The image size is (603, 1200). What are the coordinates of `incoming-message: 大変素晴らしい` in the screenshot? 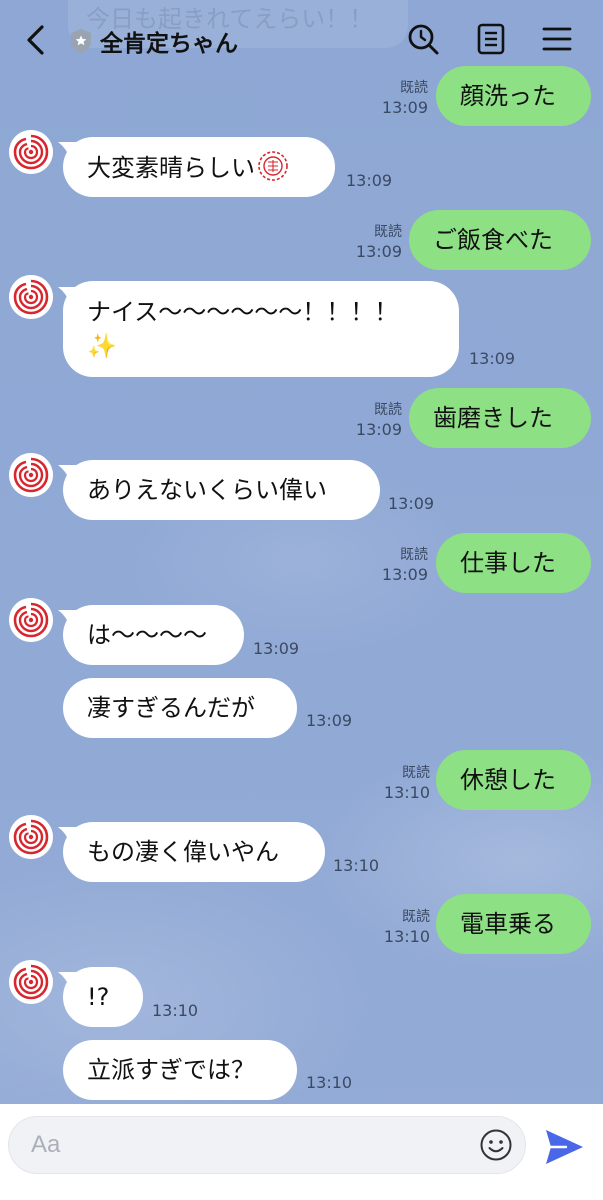 It's located at (199, 167).